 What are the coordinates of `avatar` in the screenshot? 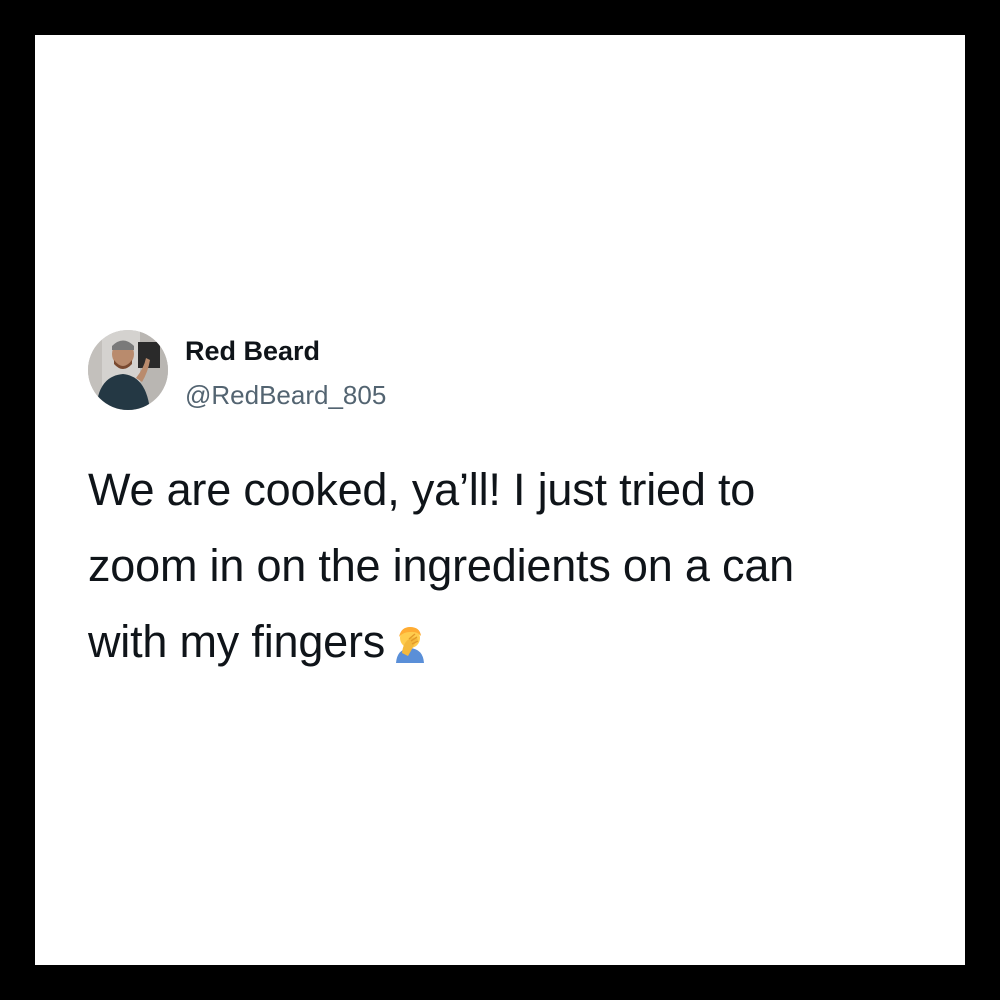 It's located at (128, 370).